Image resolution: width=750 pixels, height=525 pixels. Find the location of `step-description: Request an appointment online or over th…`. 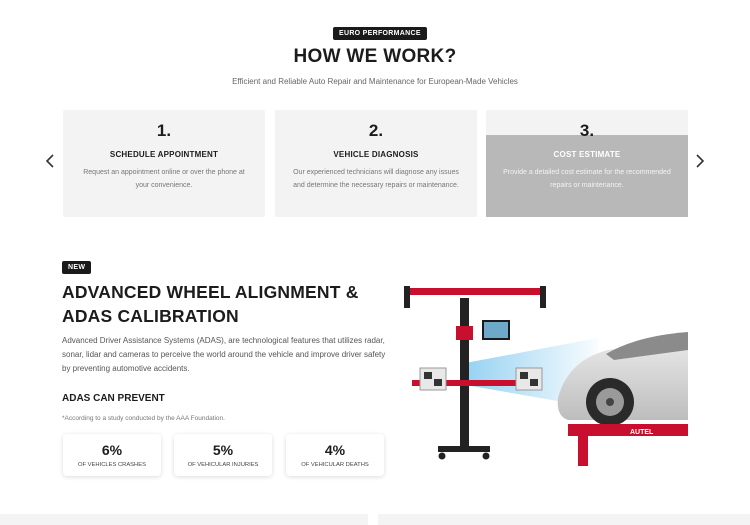

step-description: Request an appointment online or over th… is located at coordinates (164, 179).